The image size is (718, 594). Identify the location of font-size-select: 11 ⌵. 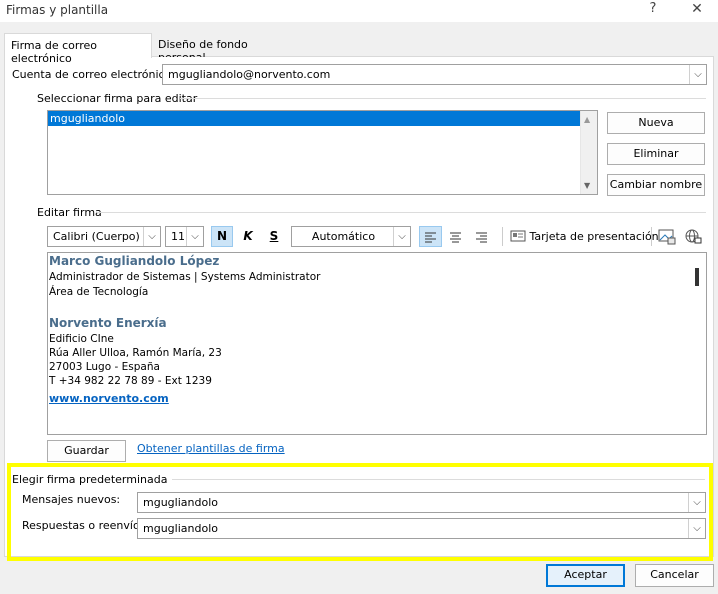
(184, 236).